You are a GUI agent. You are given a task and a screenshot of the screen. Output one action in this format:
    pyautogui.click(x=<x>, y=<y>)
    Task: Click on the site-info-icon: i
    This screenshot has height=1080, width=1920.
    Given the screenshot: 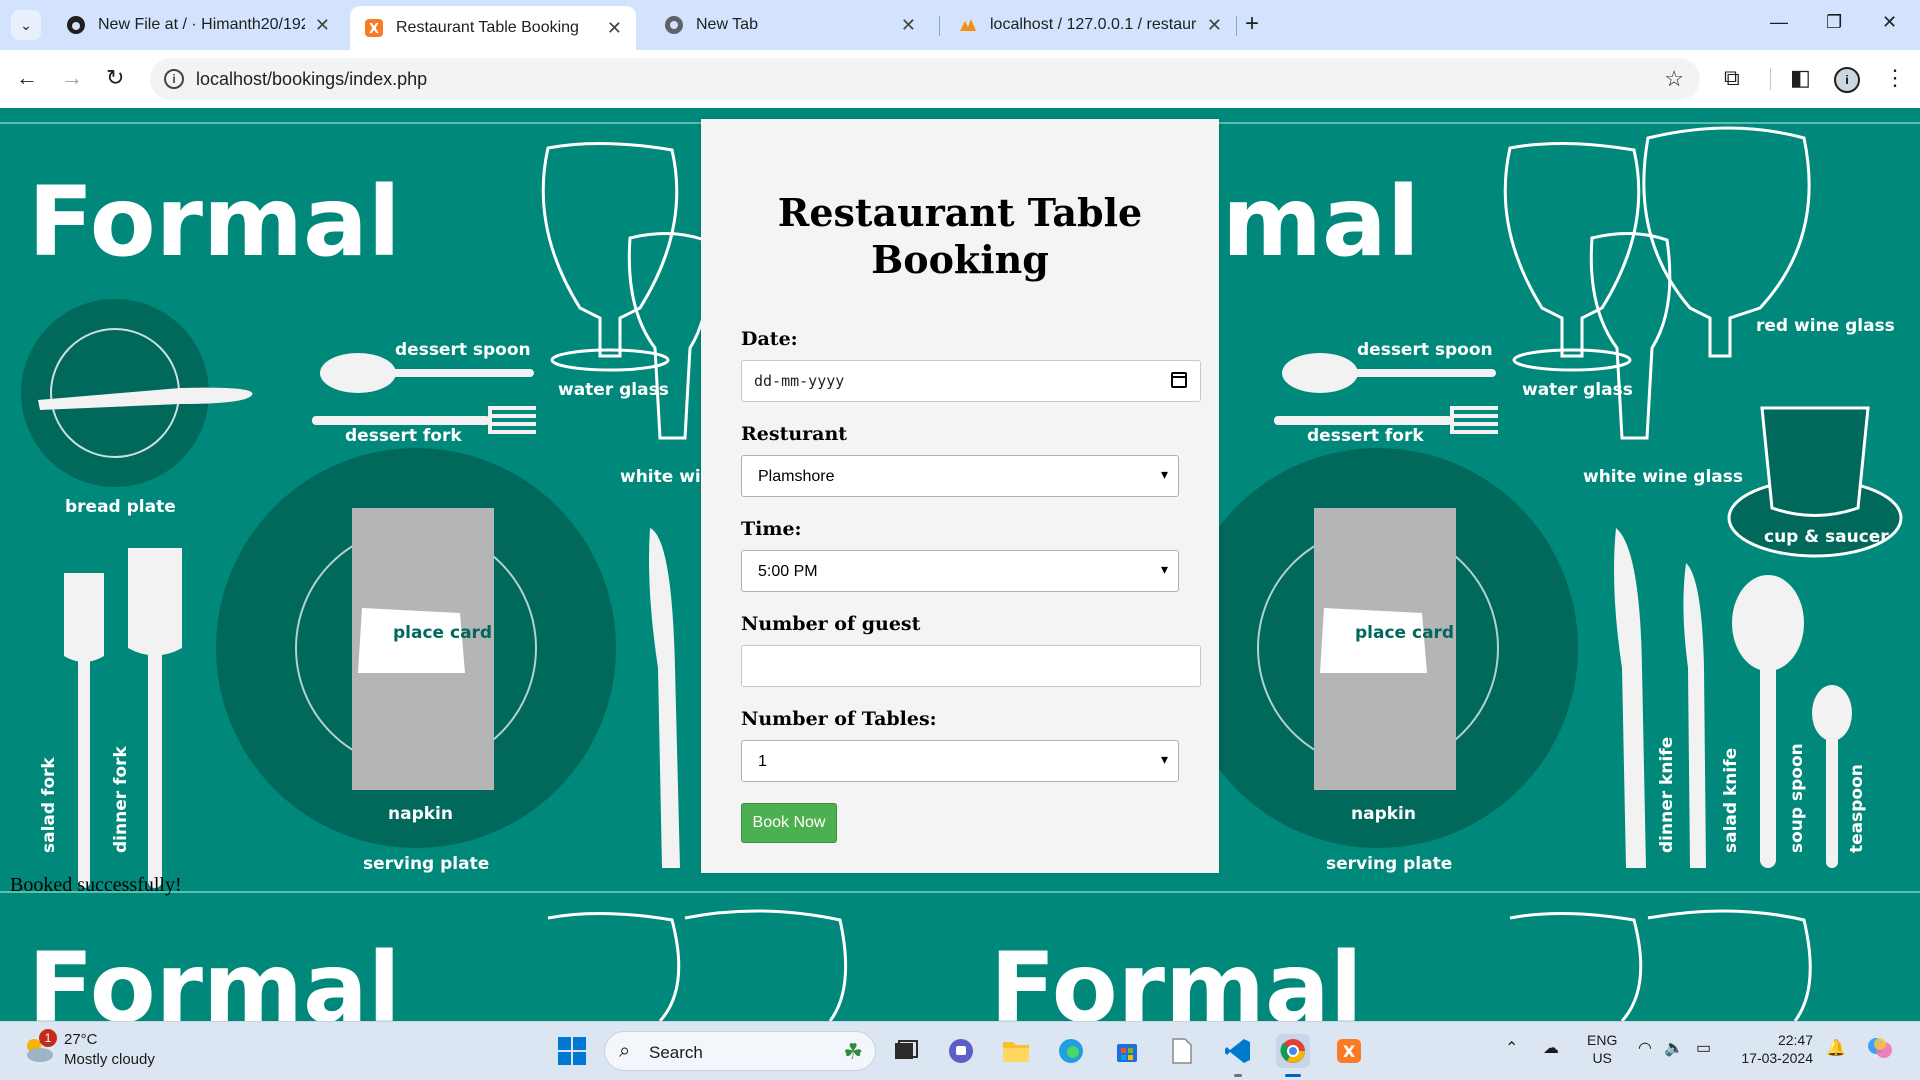 What is the action you would take?
    pyautogui.click(x=174, y=79)
    